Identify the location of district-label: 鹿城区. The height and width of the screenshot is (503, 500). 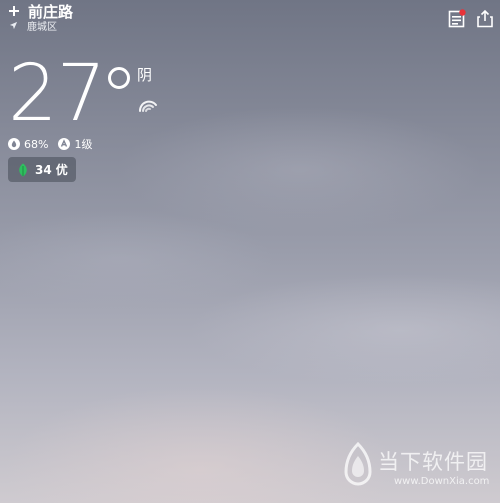
(42, 27).